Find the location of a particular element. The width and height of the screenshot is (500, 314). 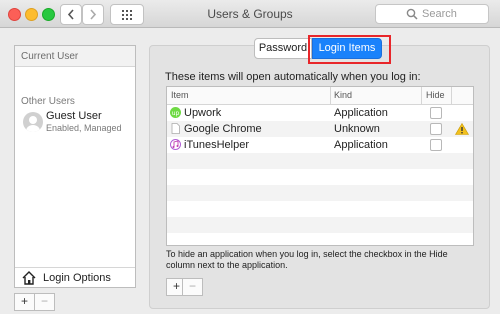

table-header: Item Kind Hide is located at coordinates (320, 96).